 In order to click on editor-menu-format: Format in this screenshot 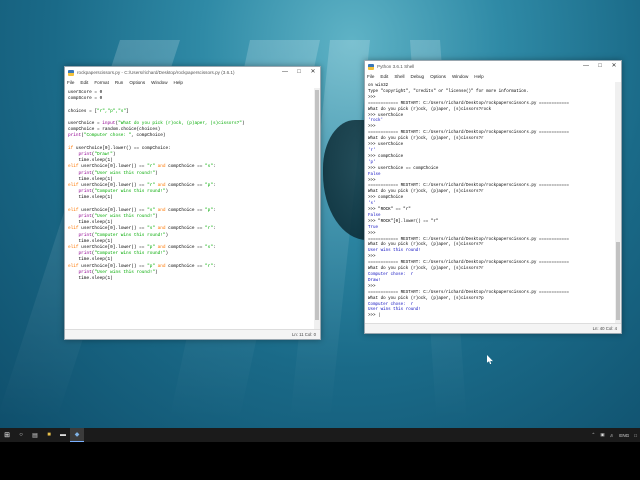, I will do `click(101, 82)`.